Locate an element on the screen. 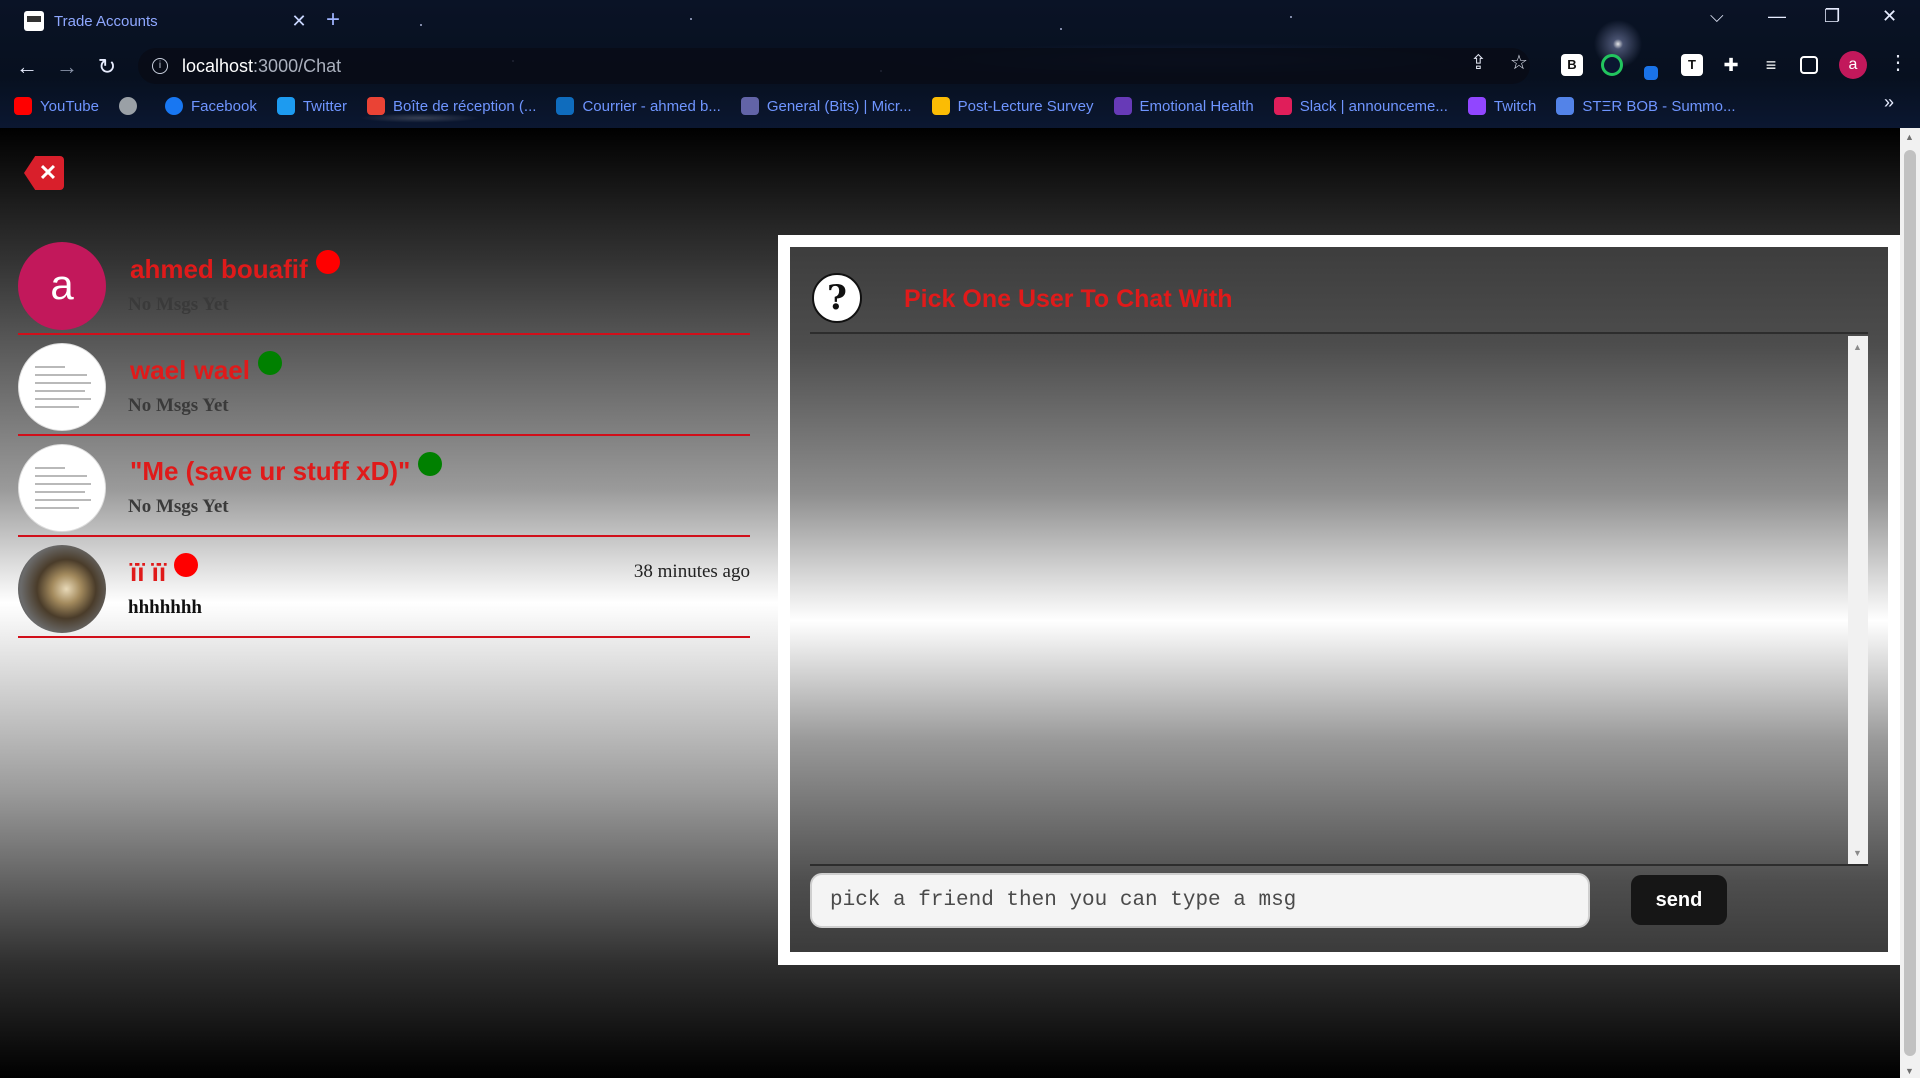  contact-name: ahmed bouafif is located at coordinates (235, 267).